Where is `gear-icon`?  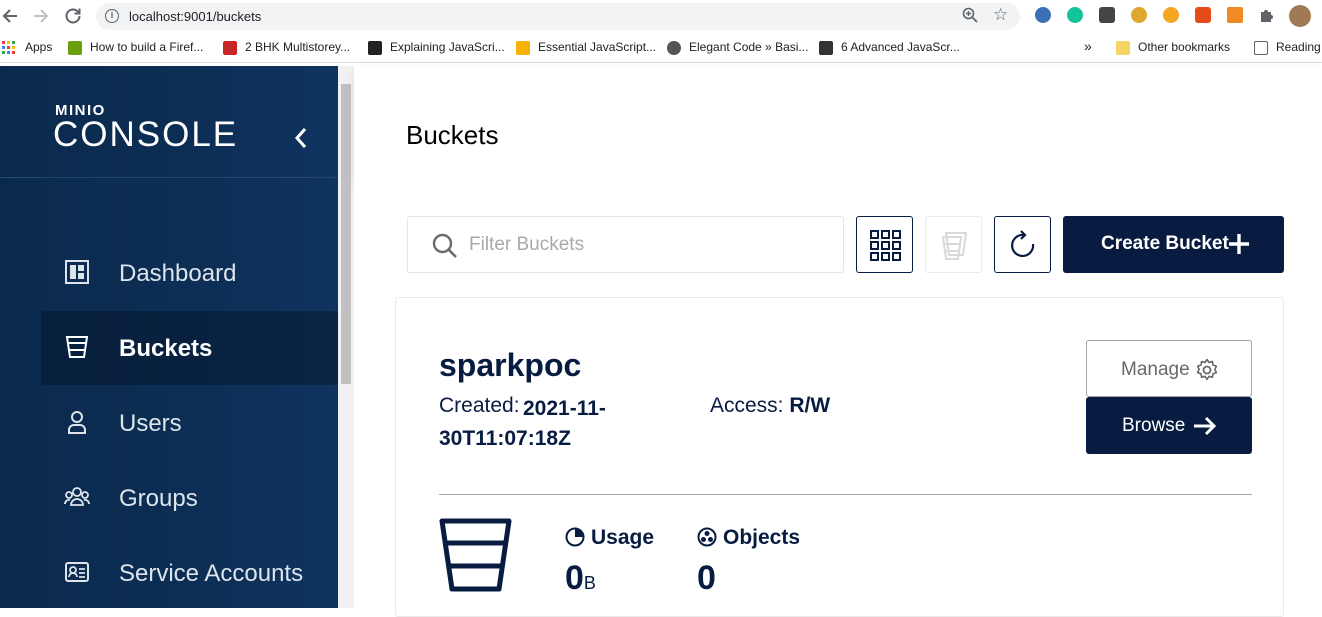 gear-icon is located at coordinates (1207, 369).